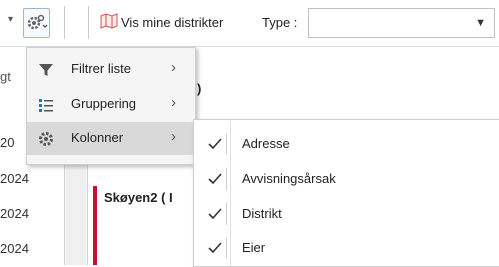  I want to click on type-label: Type :, so click(280, 22).